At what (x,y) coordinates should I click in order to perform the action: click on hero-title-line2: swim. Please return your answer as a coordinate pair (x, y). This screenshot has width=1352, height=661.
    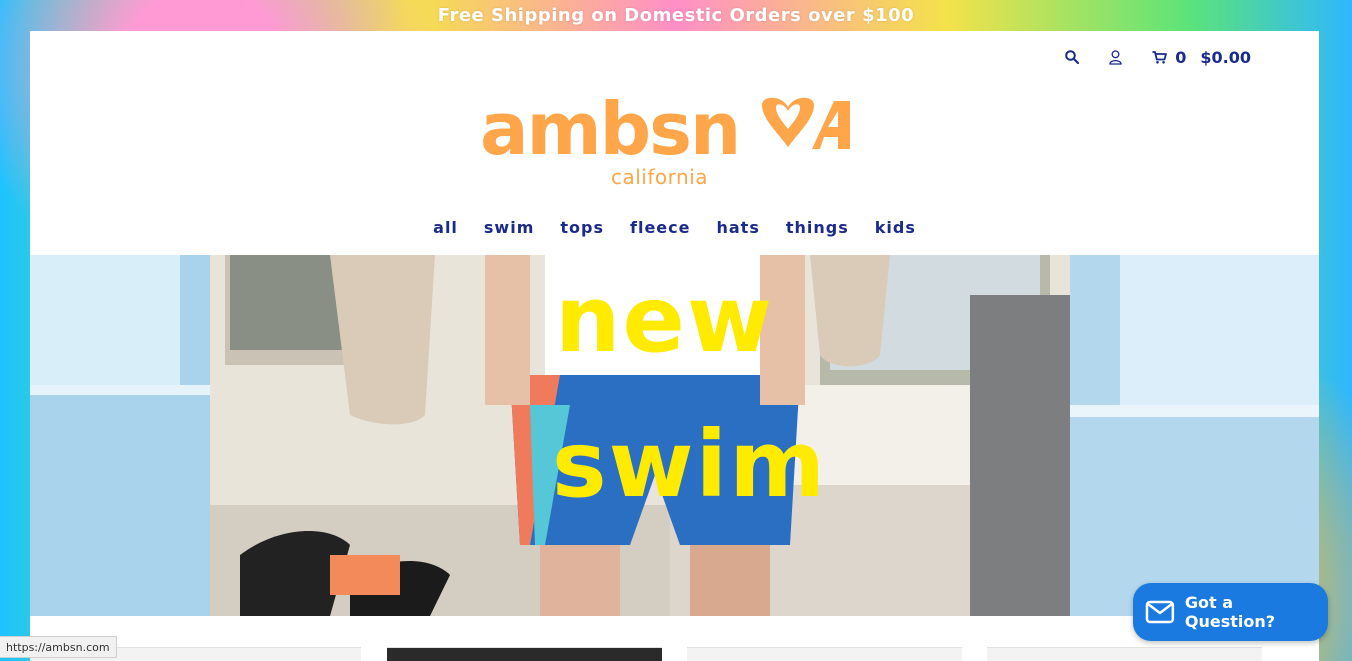
    Looking at the image, I should click on (689, 464).